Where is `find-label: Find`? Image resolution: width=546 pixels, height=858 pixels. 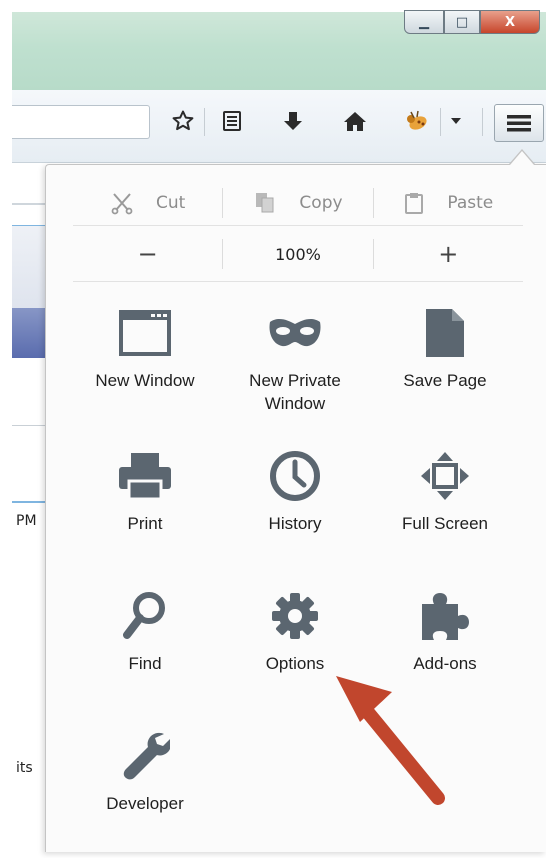 find-label: Find is located at coordinates (145, 663).